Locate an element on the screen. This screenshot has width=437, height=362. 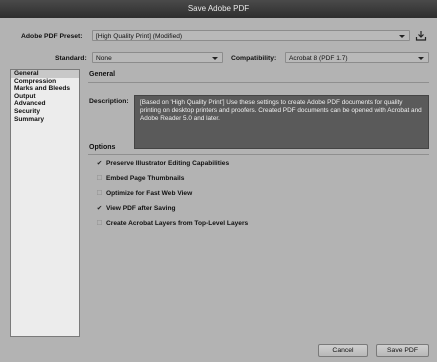
sidebar-item-output: Output is located at coordinates (45, 97).